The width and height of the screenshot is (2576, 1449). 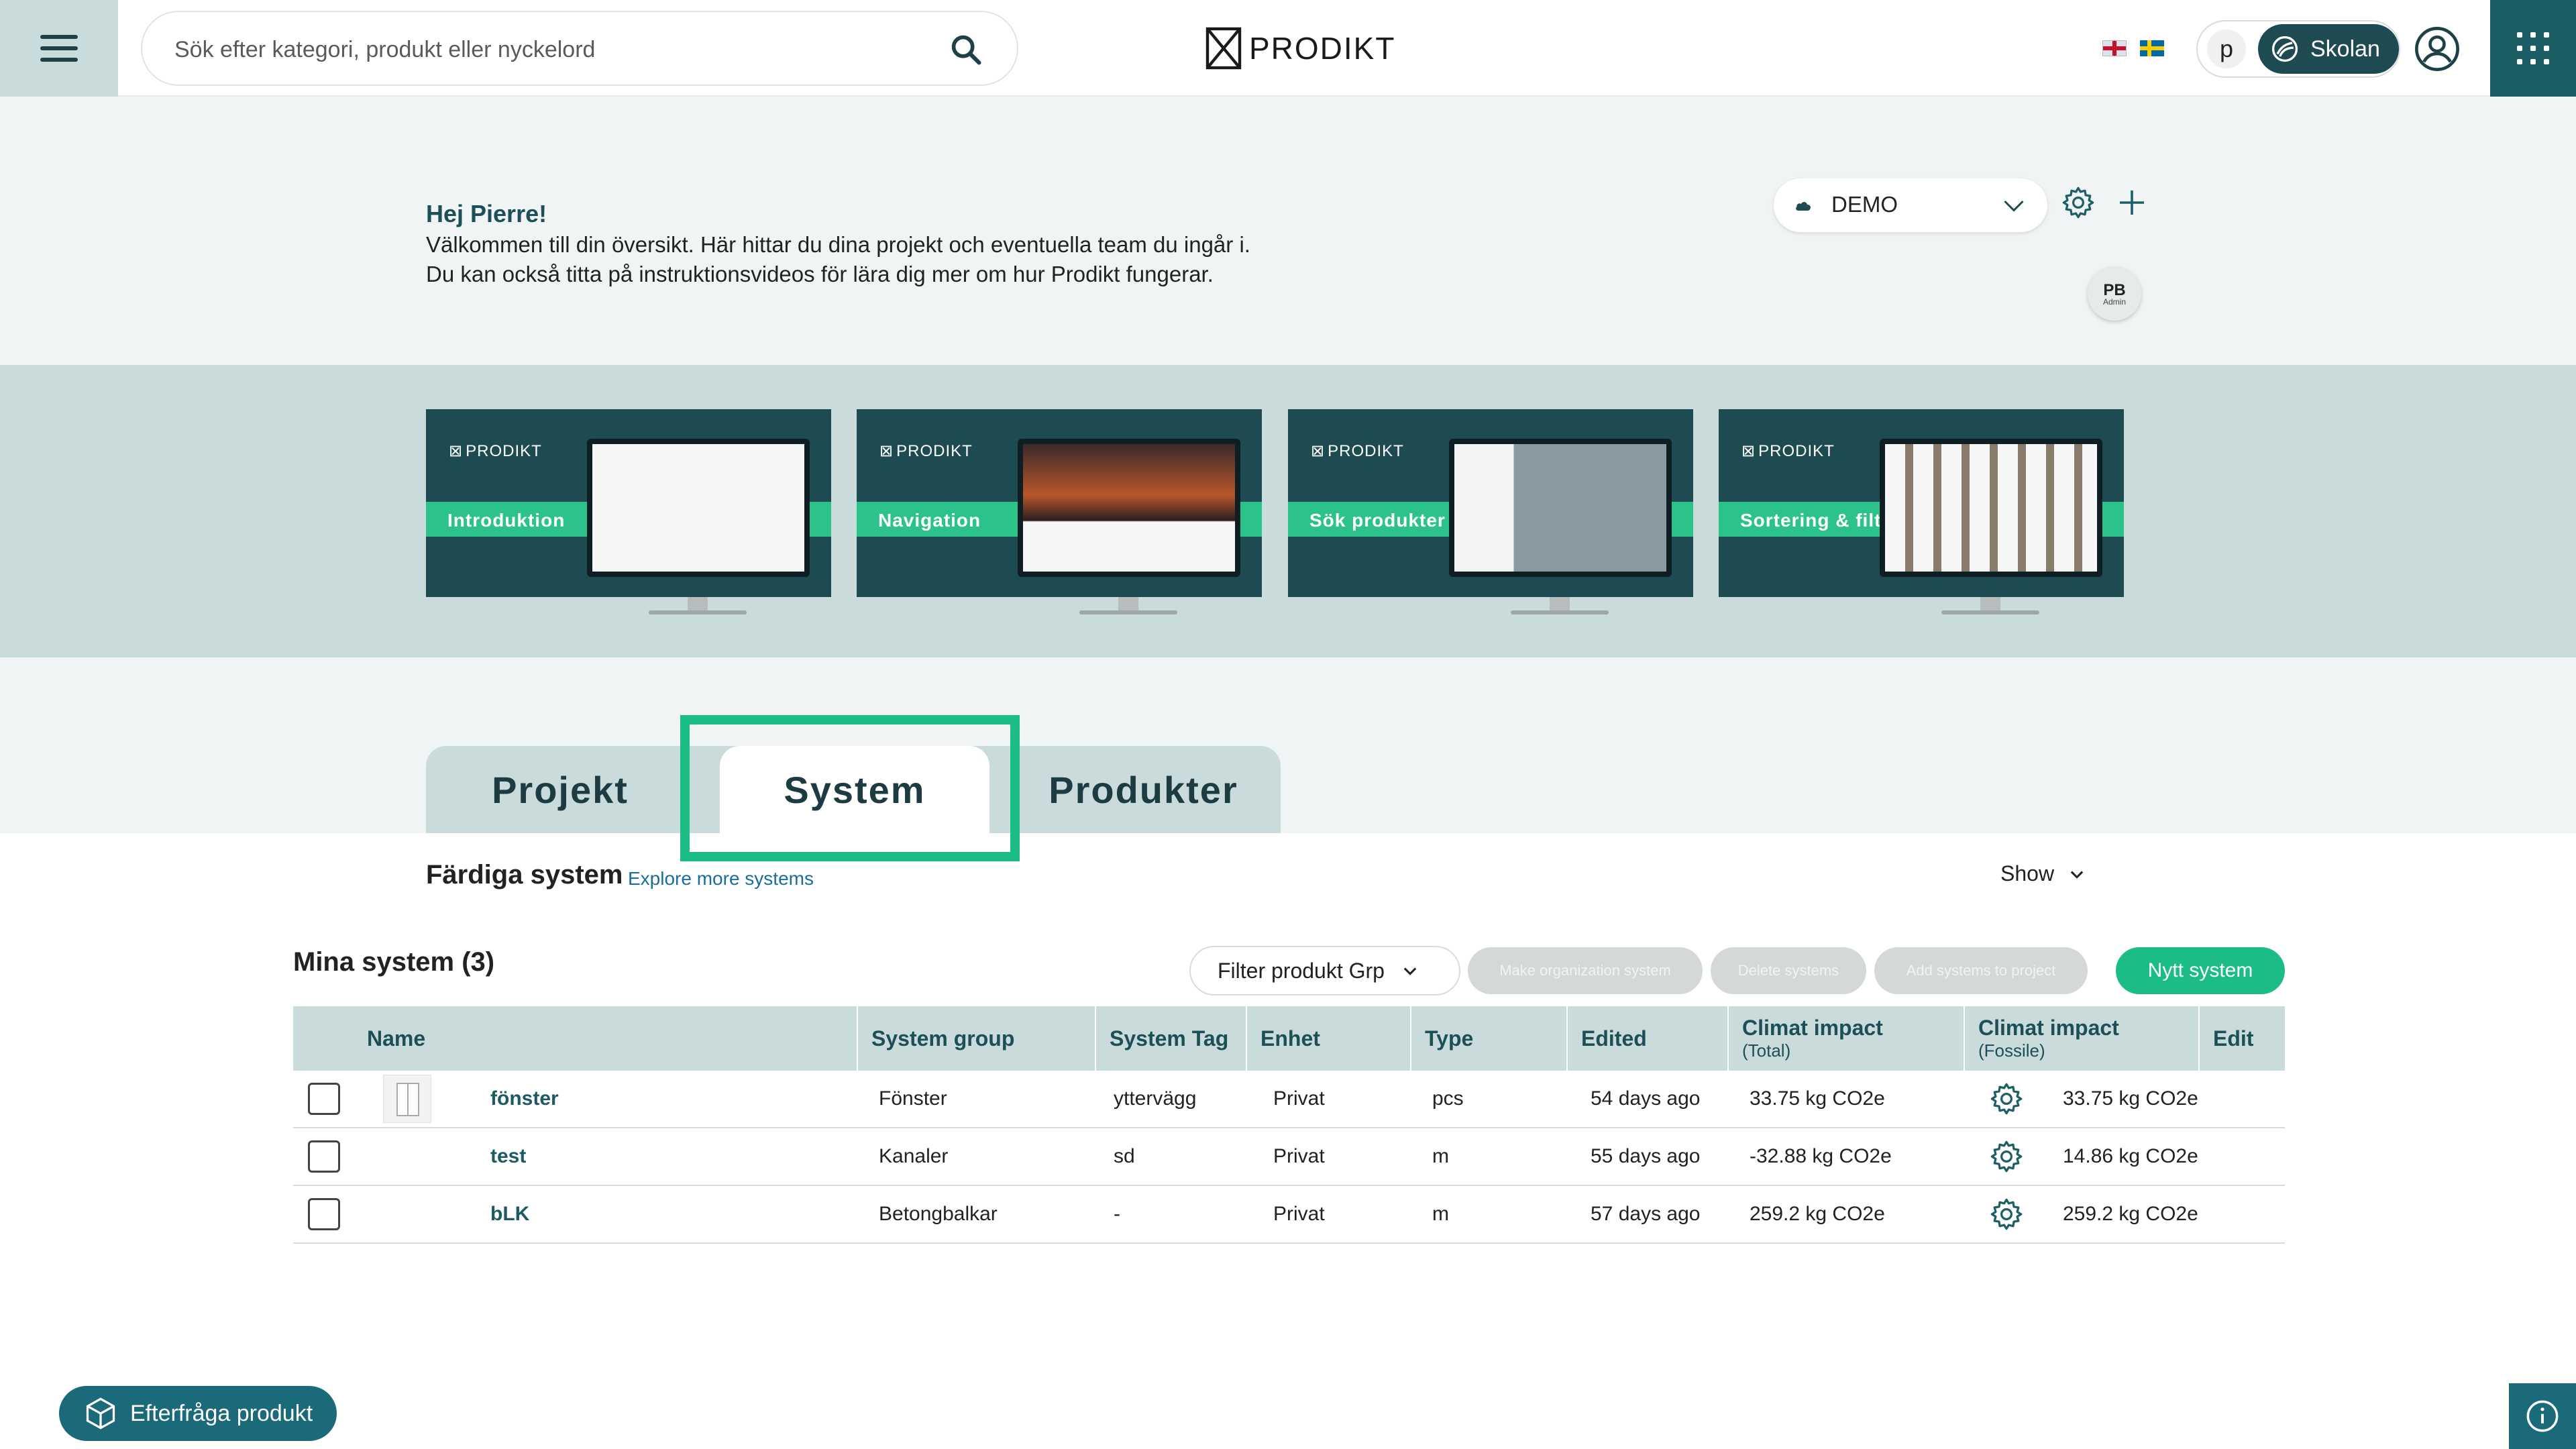 What do you see at coordinates (966, 49) in the screenshot?
I see `search-icon` at bounding box center [966, 49].